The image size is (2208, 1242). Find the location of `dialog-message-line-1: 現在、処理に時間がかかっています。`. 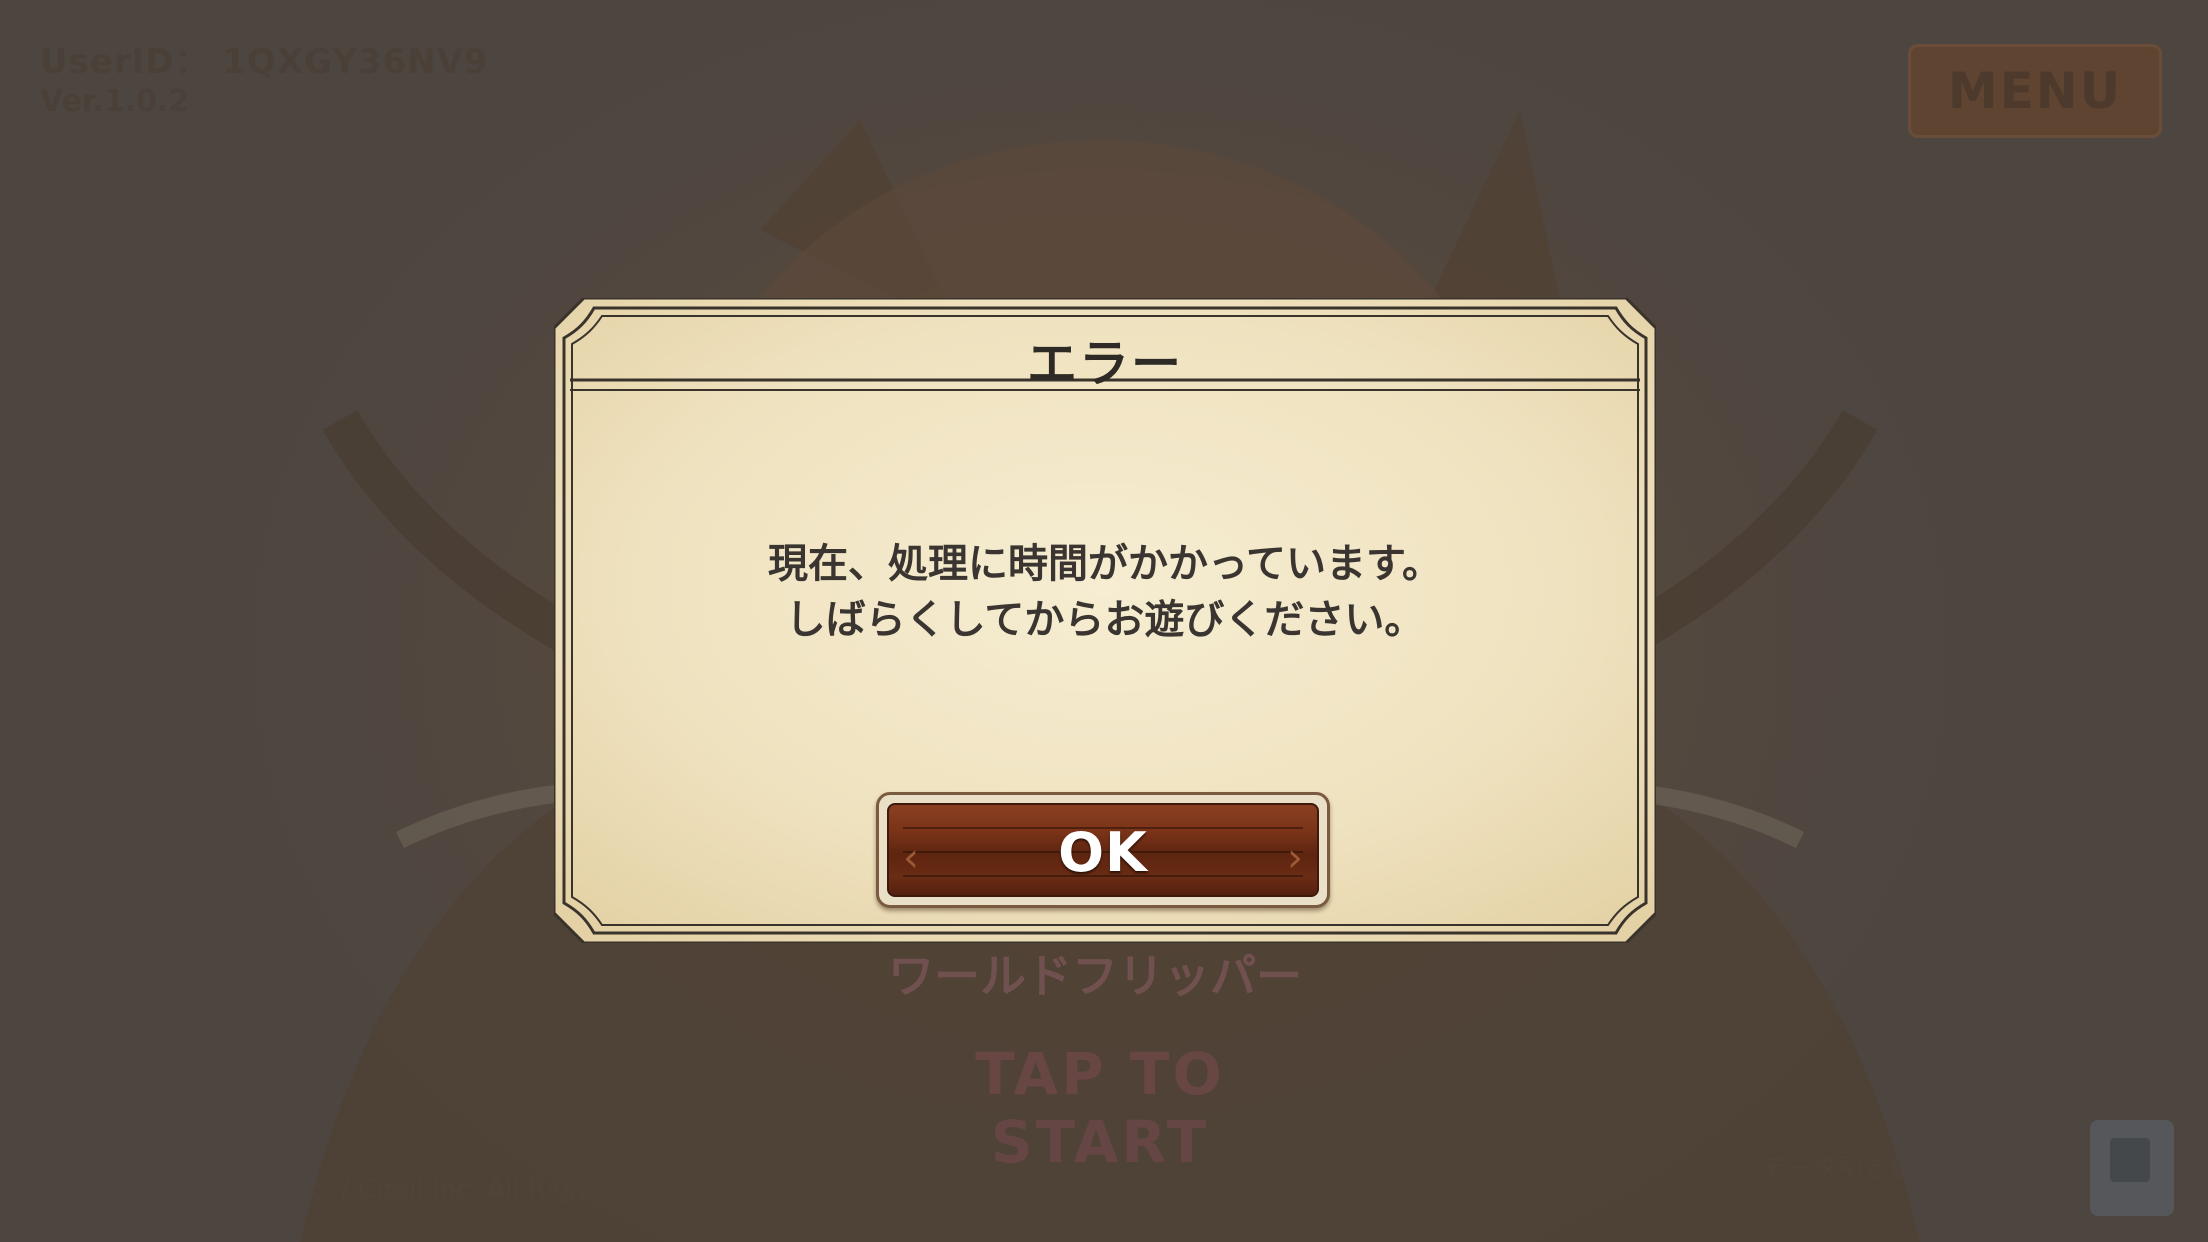

dialog-message-line-1: 現在、処理に時間がかかっています。 is located at coordinates (1105, 564).